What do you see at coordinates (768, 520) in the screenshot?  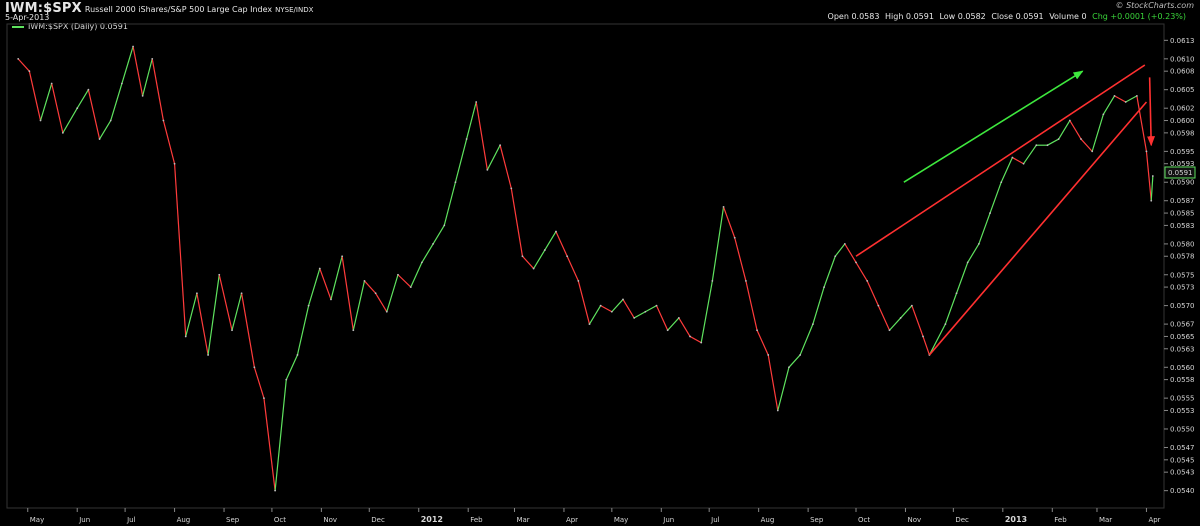 I see `x-tick-label: Aug` at bounding box center [768, 520].